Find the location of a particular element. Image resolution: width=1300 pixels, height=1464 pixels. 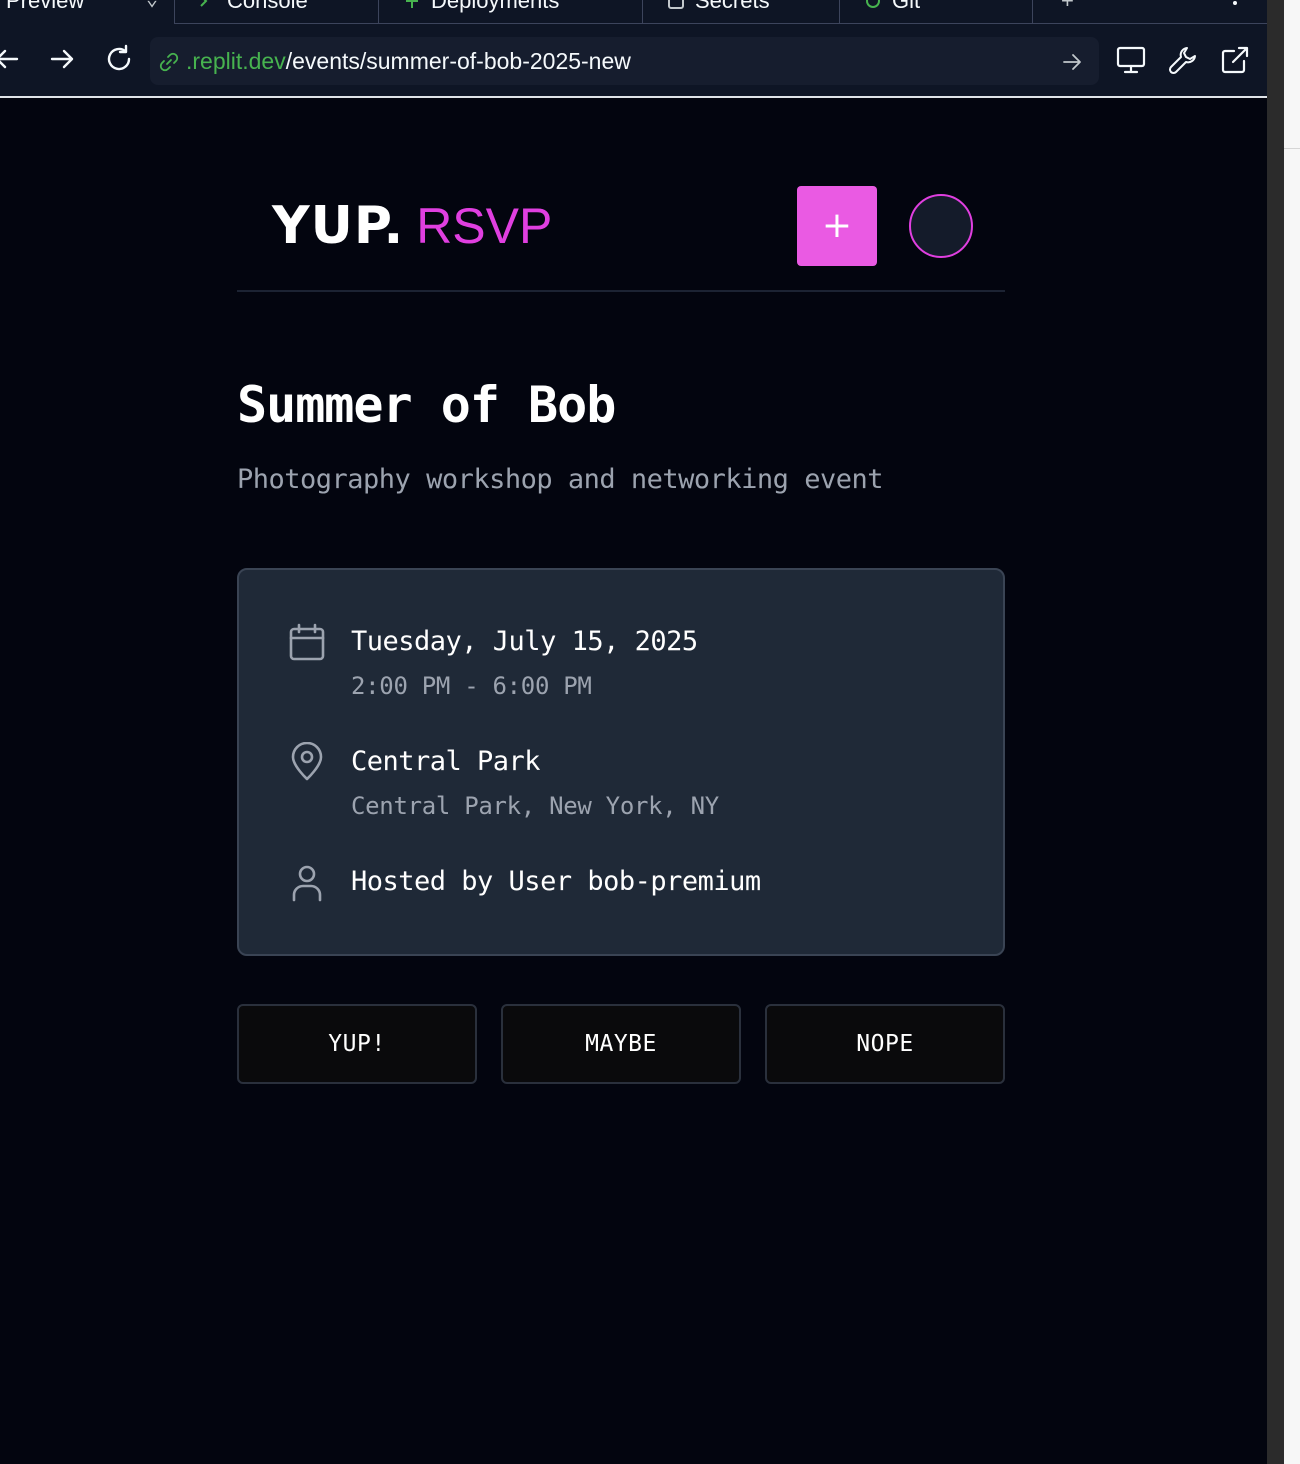

tab-git: Git is located at coordinates (935, 12).